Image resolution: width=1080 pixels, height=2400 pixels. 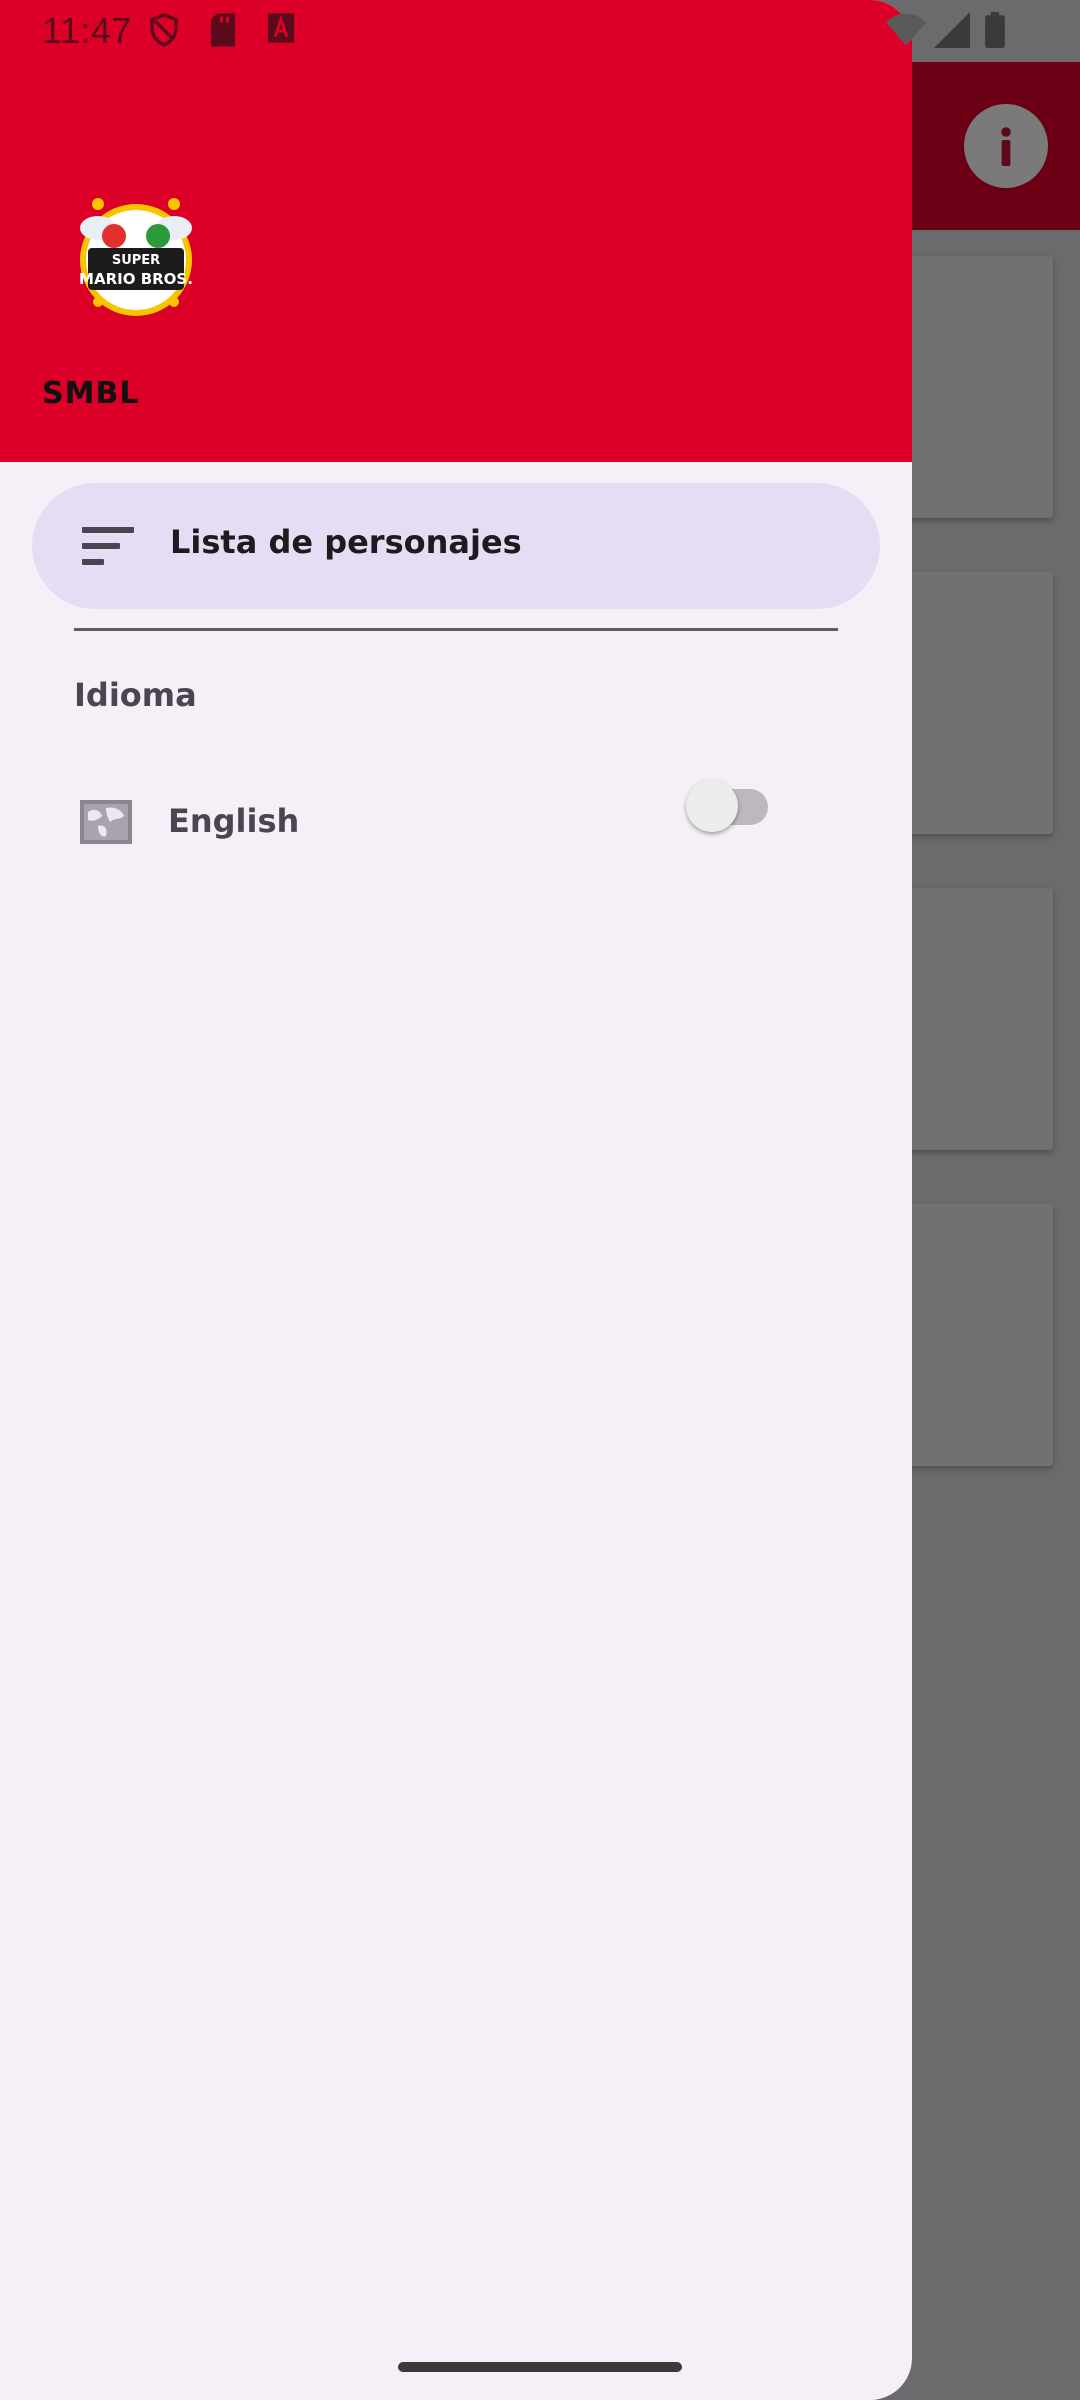 I want to click on language-row: English, so click(x=456, y=825).